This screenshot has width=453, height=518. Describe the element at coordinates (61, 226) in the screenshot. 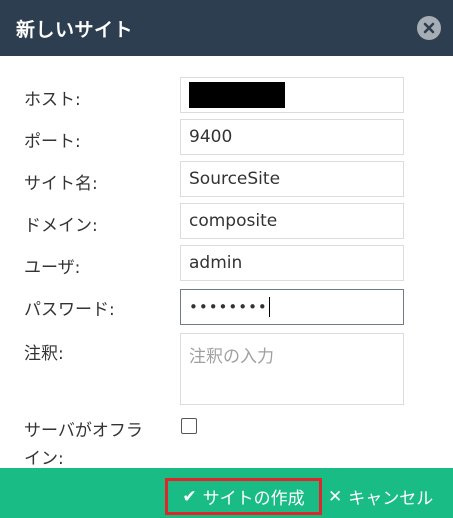

I see `domain-label: ドメイン:` at that location.